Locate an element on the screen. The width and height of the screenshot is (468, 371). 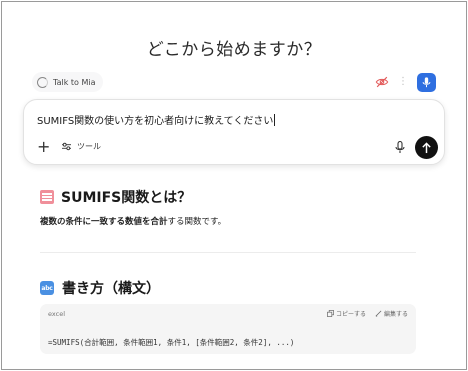
voice-input-button is located at coordinates (426, 82).